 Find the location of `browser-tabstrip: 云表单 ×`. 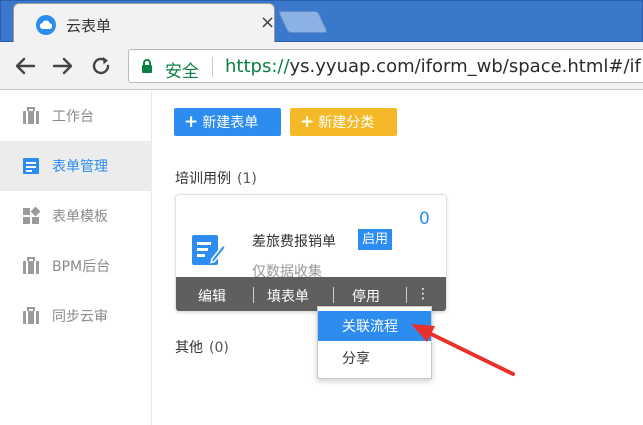

browser-tabstrip: 云表单 × is located at coordinates (321, 21).